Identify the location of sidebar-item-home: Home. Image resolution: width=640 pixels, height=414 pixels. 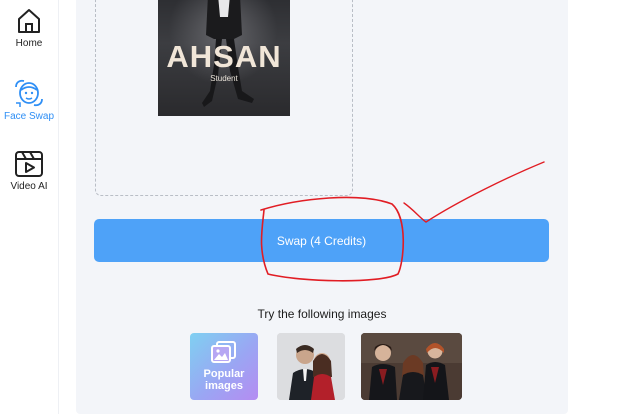
(29, 28).